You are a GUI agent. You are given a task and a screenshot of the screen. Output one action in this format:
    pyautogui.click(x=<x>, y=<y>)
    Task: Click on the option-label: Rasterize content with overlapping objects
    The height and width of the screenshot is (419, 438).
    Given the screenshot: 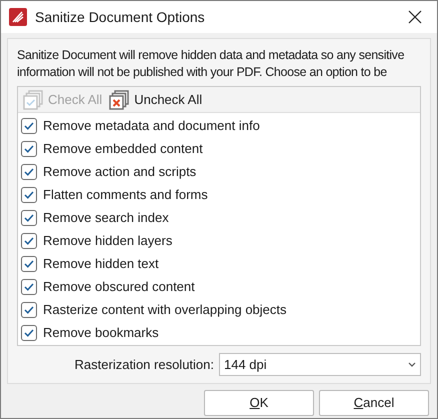 What is the action you would take?
    pyautogui.click(x=165, y=309)
    